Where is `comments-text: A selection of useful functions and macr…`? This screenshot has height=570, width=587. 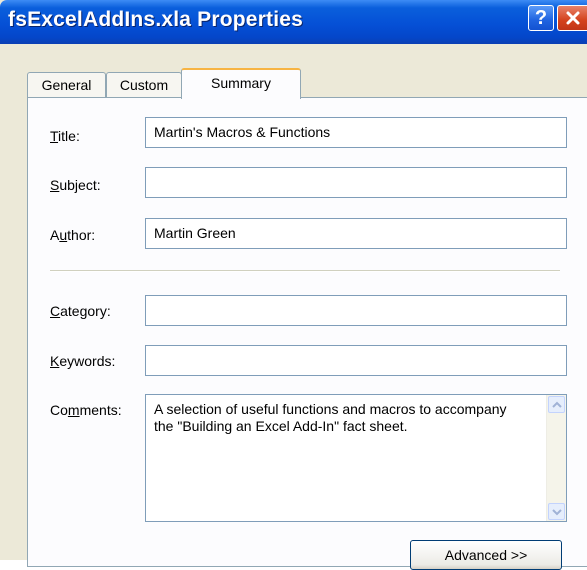 comments-text: A selection of useful functions and macr… is located at coordinates (330, 417).